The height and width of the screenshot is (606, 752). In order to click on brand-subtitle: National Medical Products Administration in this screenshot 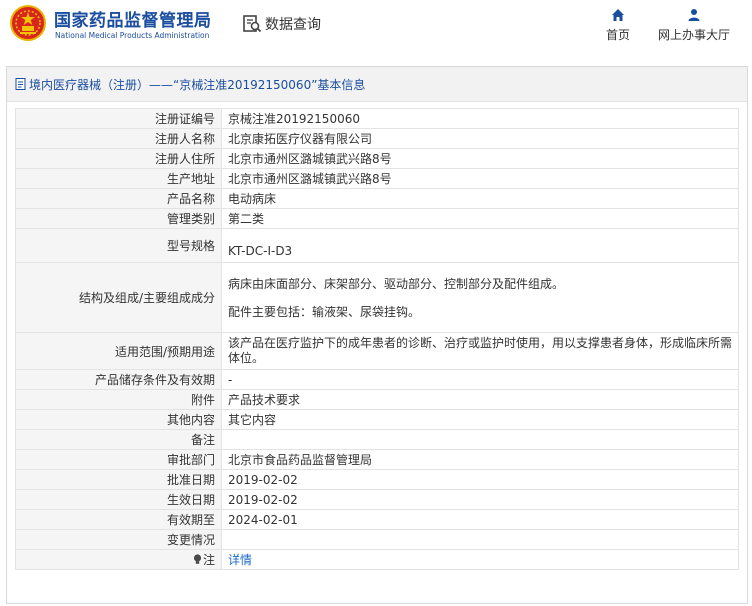, I will do `click(132, 35)`.